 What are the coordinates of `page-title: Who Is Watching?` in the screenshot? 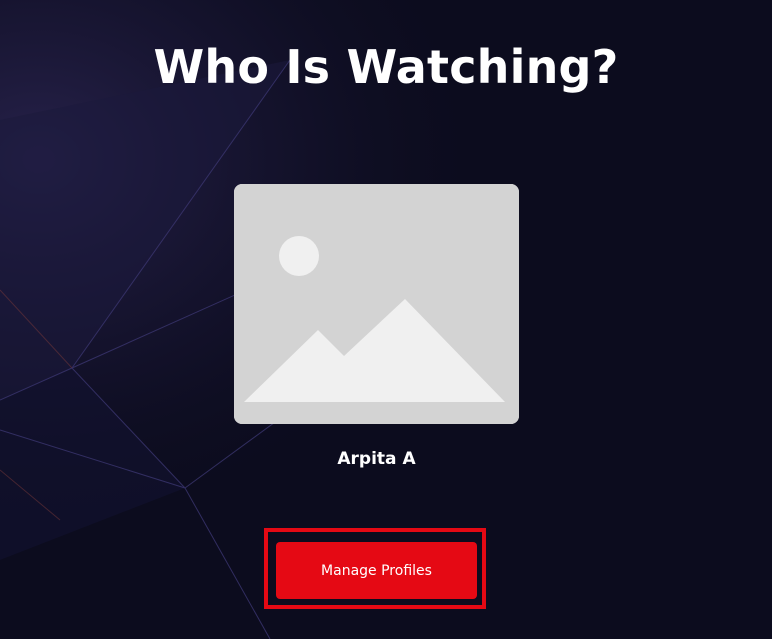 It's located at (386, 67).